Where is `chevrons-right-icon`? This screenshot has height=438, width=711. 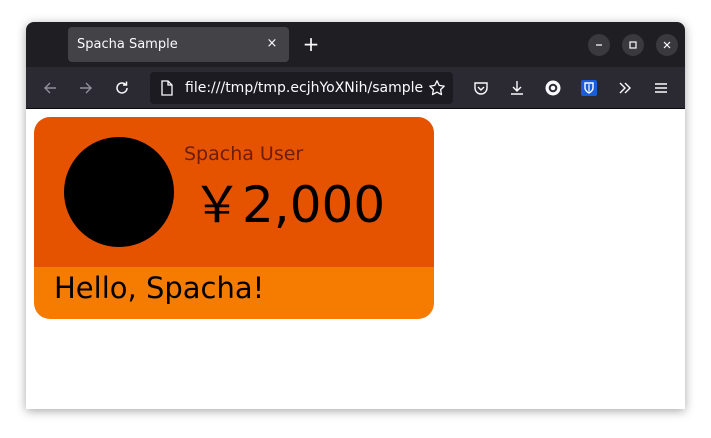 chevrons-right-icon is located at coordinates (625, 88).